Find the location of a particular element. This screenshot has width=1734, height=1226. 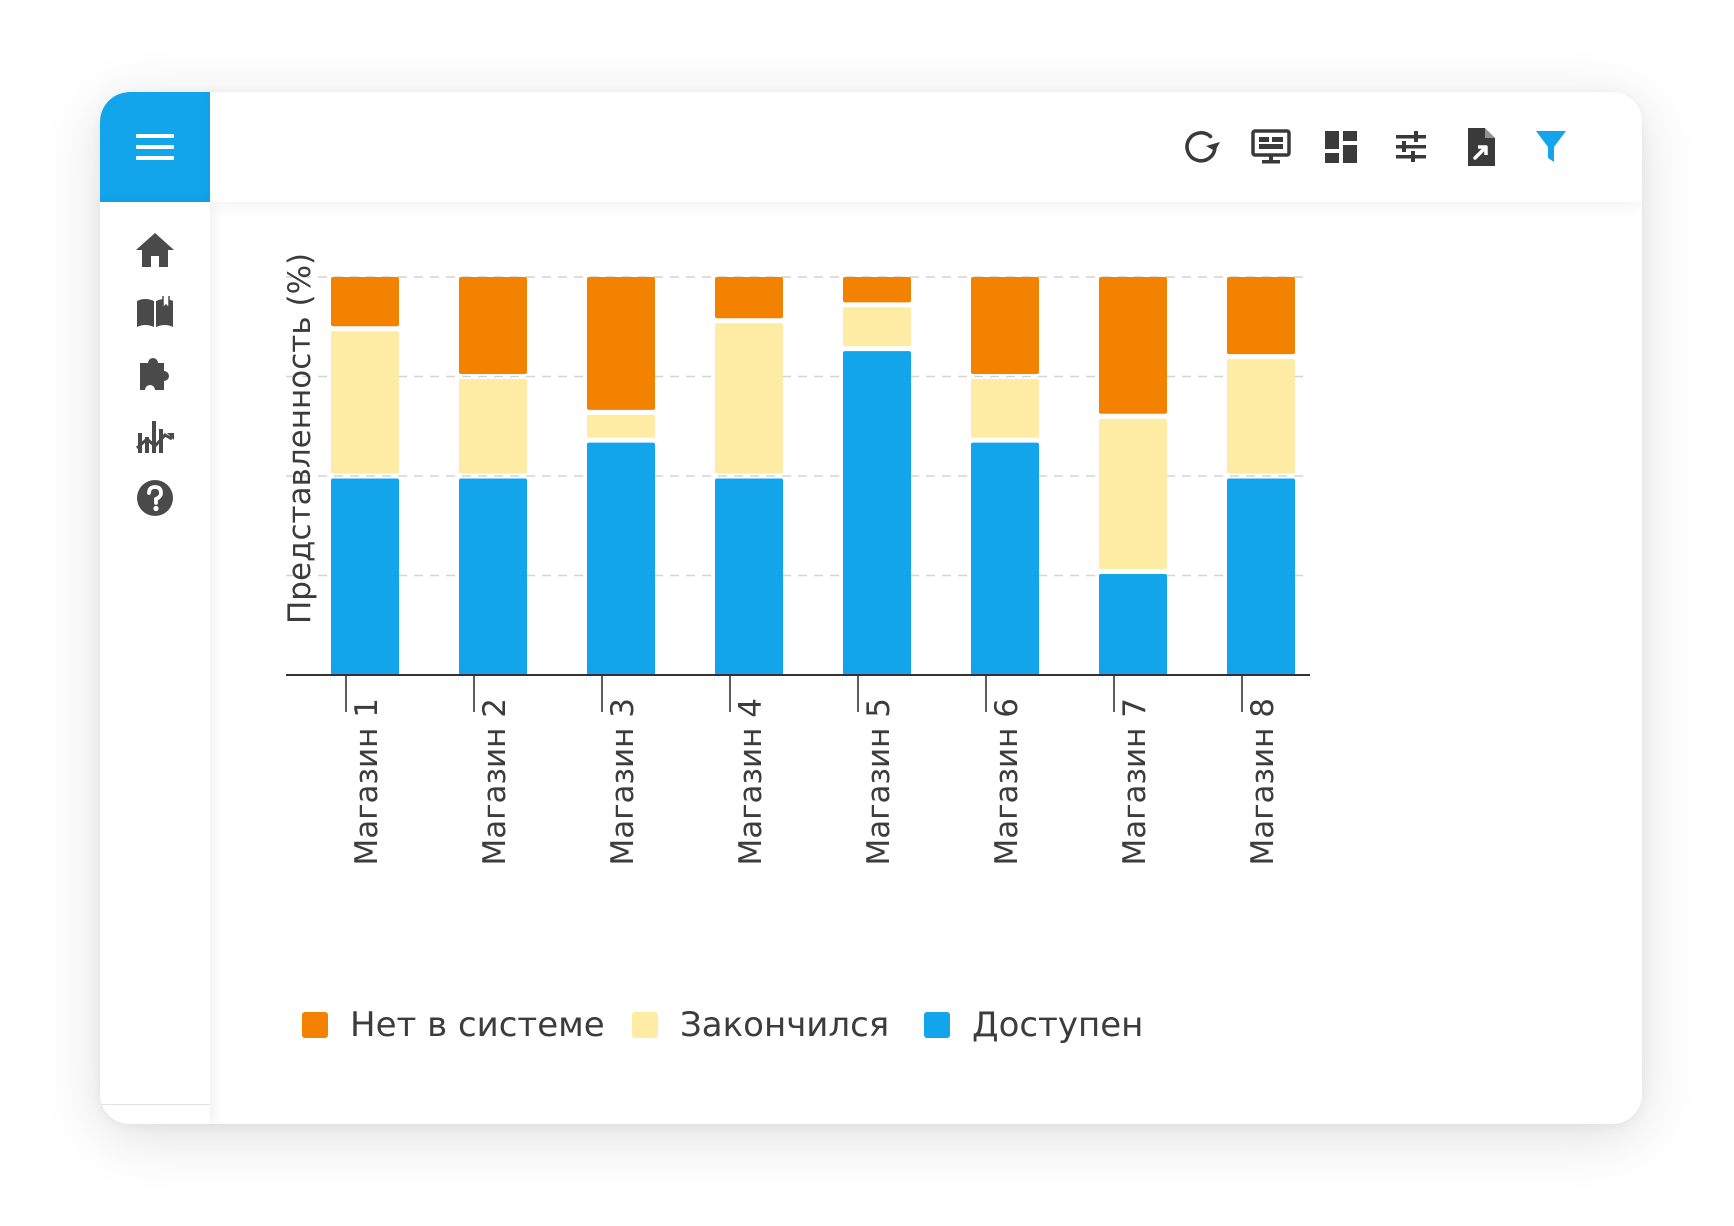

x-tick-label: Магазин 6 is located at coordinates (1007, 782).